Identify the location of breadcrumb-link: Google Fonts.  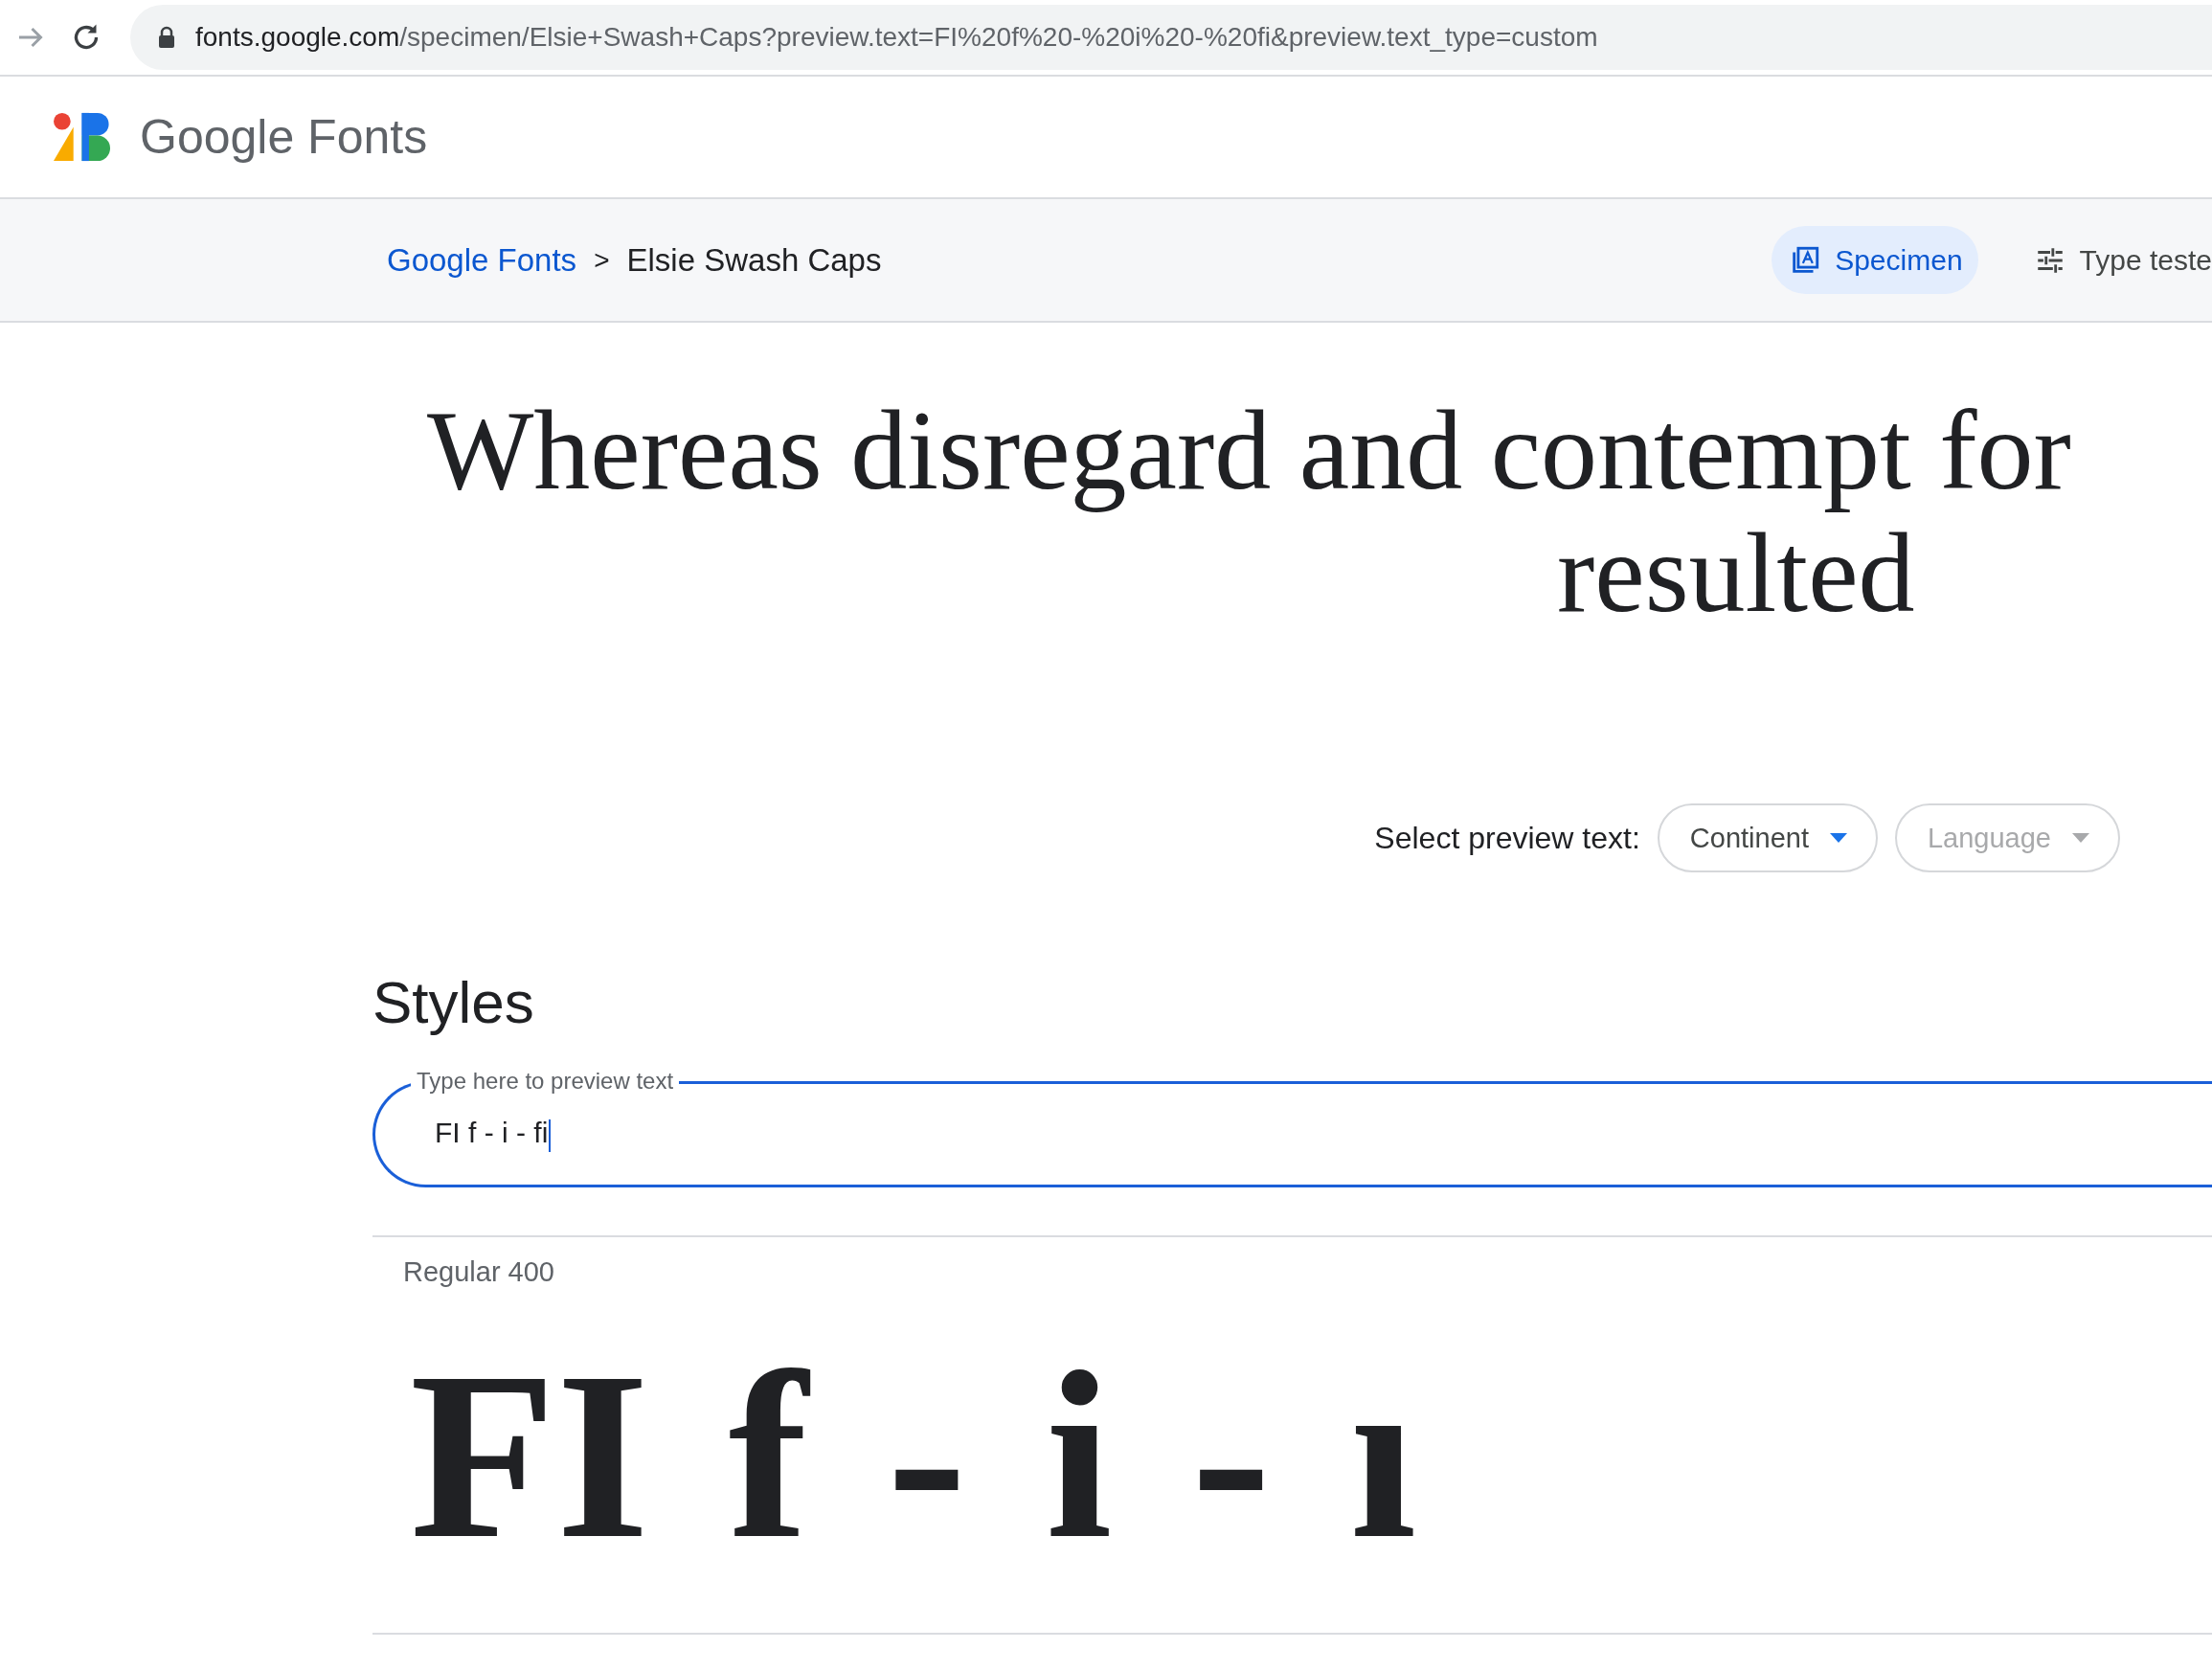
(482, 260).